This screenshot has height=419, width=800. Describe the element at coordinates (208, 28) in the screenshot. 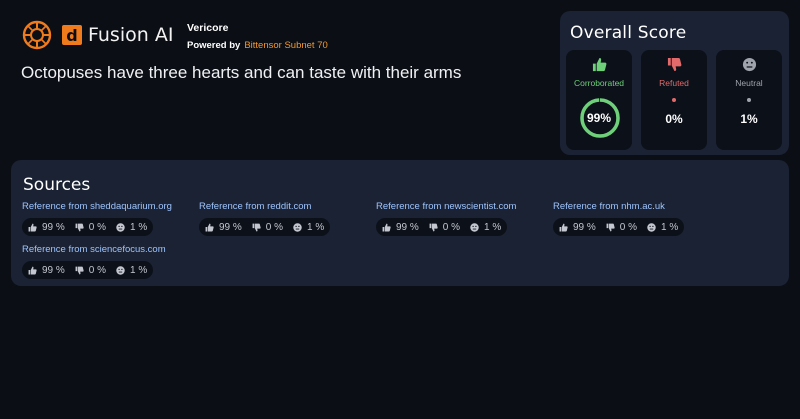

I see `vericore-title: Vericore` at that location.